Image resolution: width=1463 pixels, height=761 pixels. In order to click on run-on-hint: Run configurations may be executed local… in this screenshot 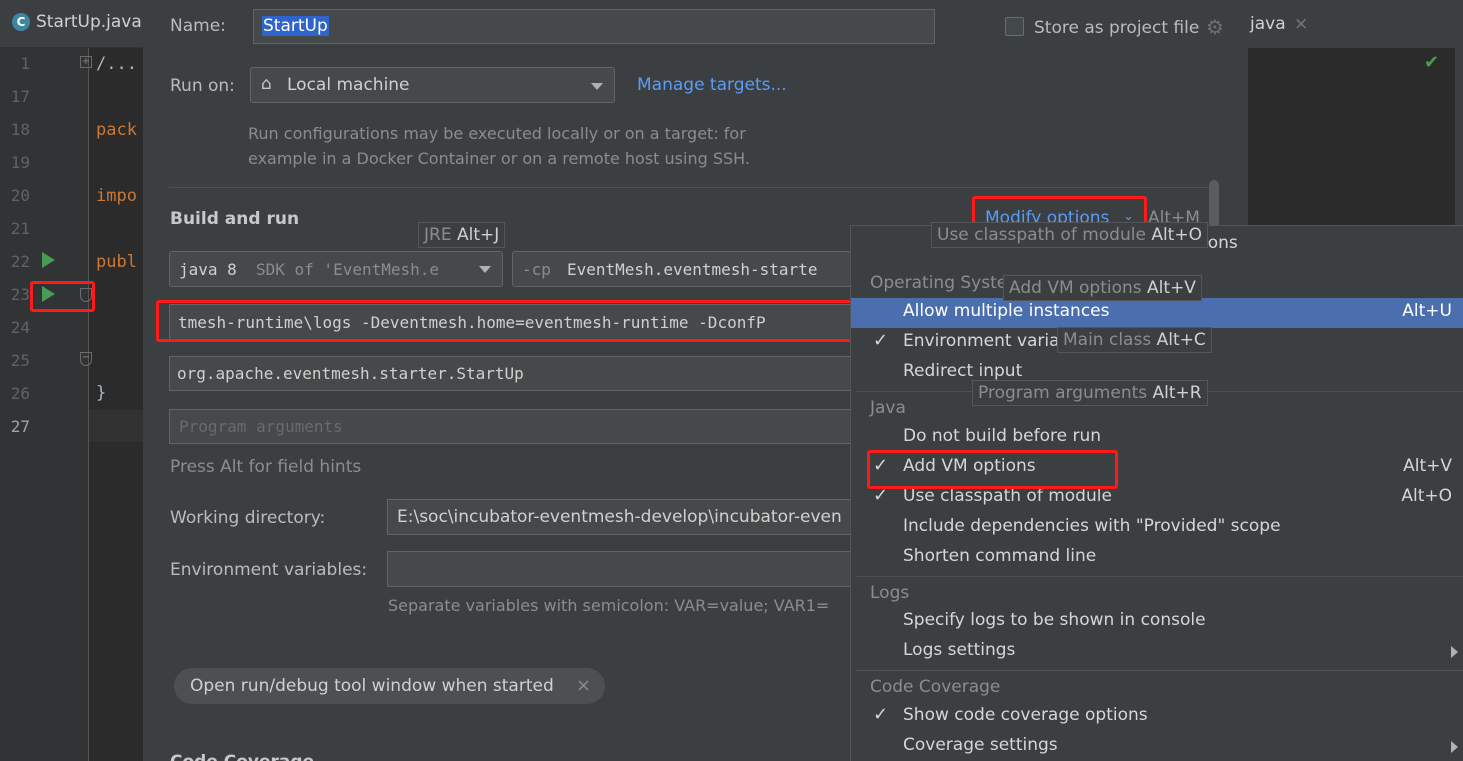, I will do `click(497, 133)`.